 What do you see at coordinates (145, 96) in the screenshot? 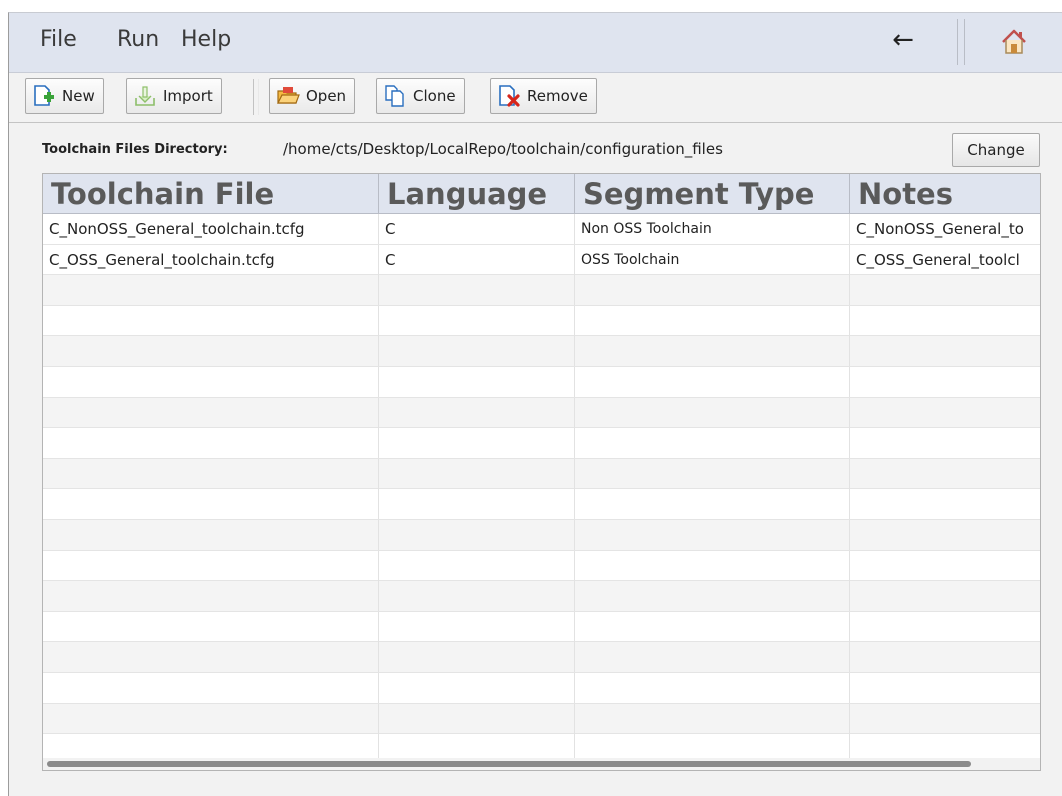
I see `import-icon` at bounding box center [145, 96].